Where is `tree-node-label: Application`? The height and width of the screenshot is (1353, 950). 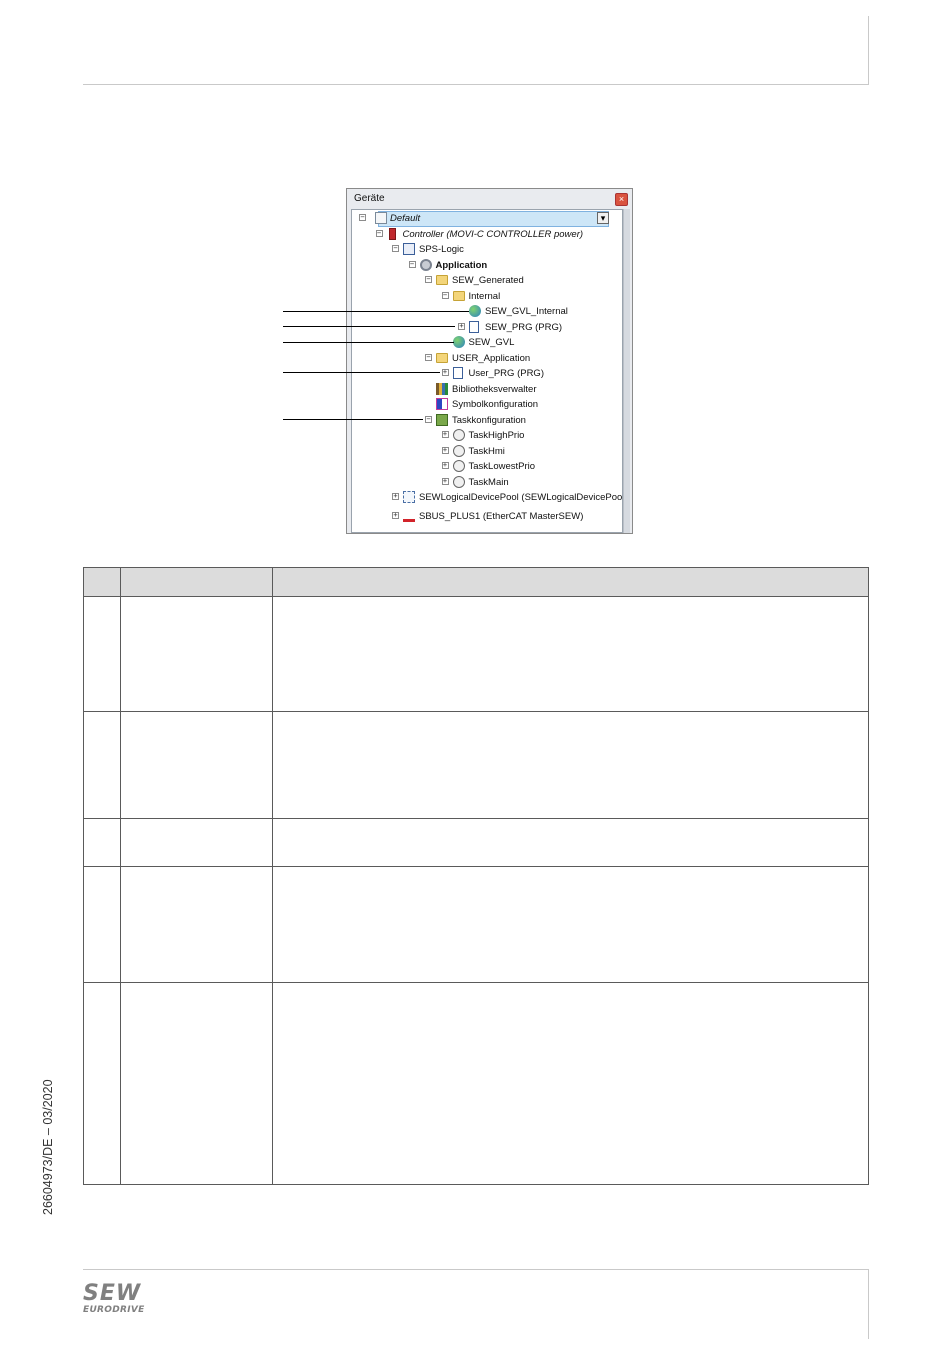
tree-node-label: Application is located at coordinates (461, 265).